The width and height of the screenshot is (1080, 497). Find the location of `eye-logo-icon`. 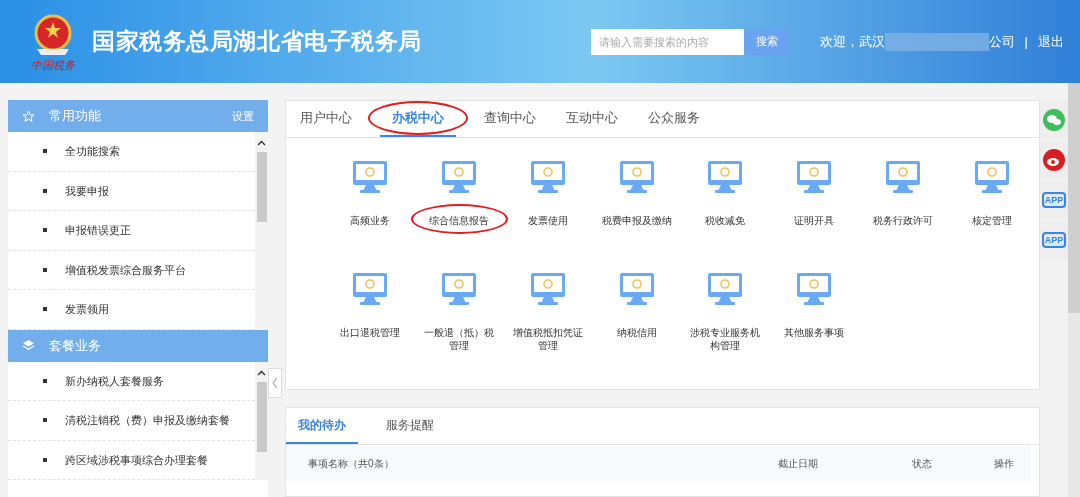

eye-logo-icon is located at coordinates (1054, 160).